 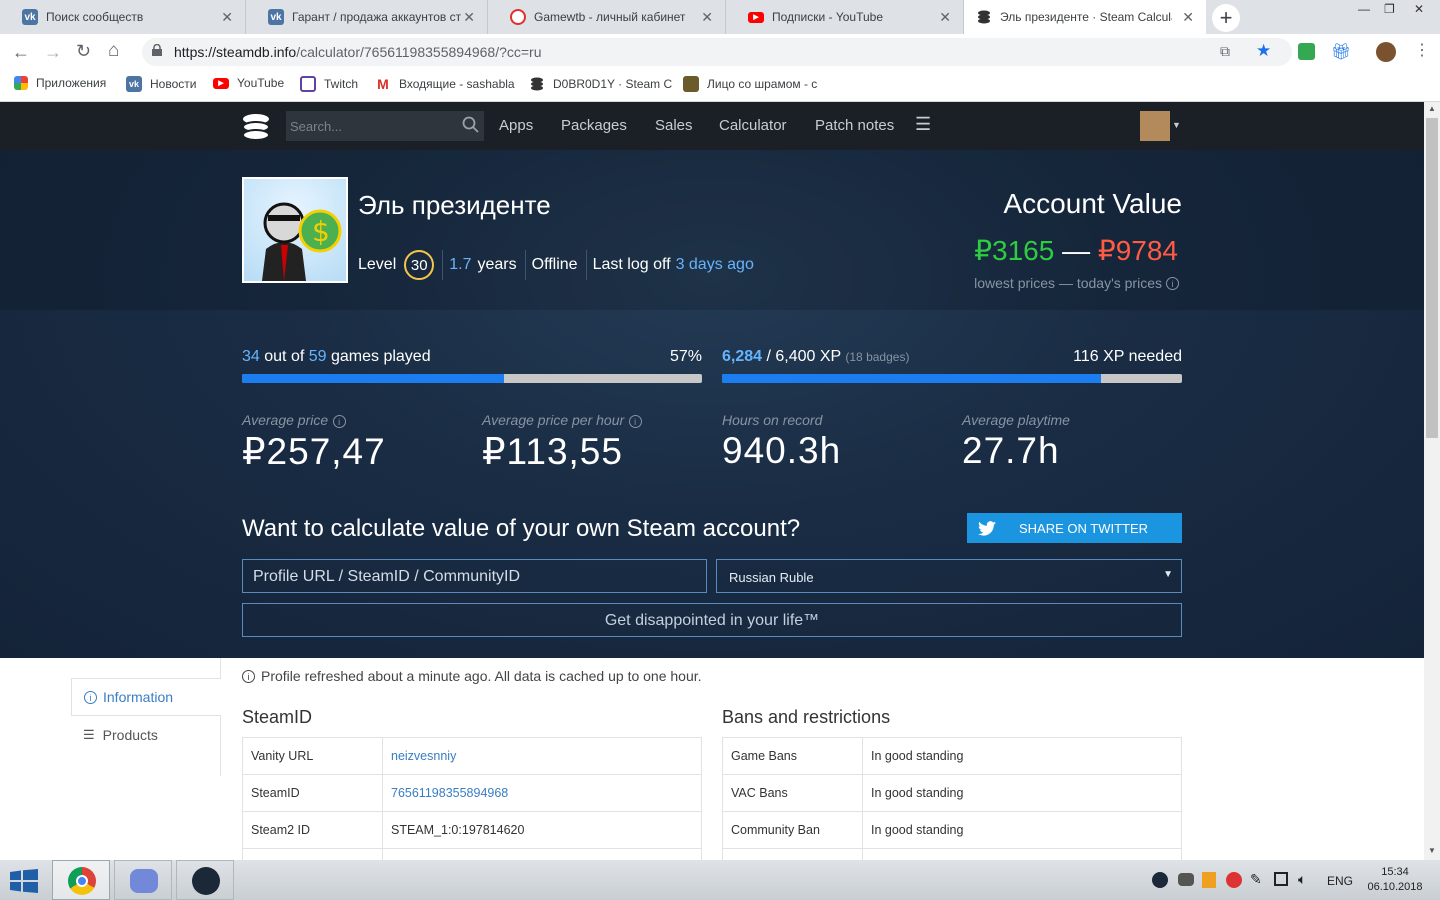 What do you see at coordinates (1263, 51) in the screenshot?
I see `bookmark-star-icon: ★` at bounding box center [1263, 51].